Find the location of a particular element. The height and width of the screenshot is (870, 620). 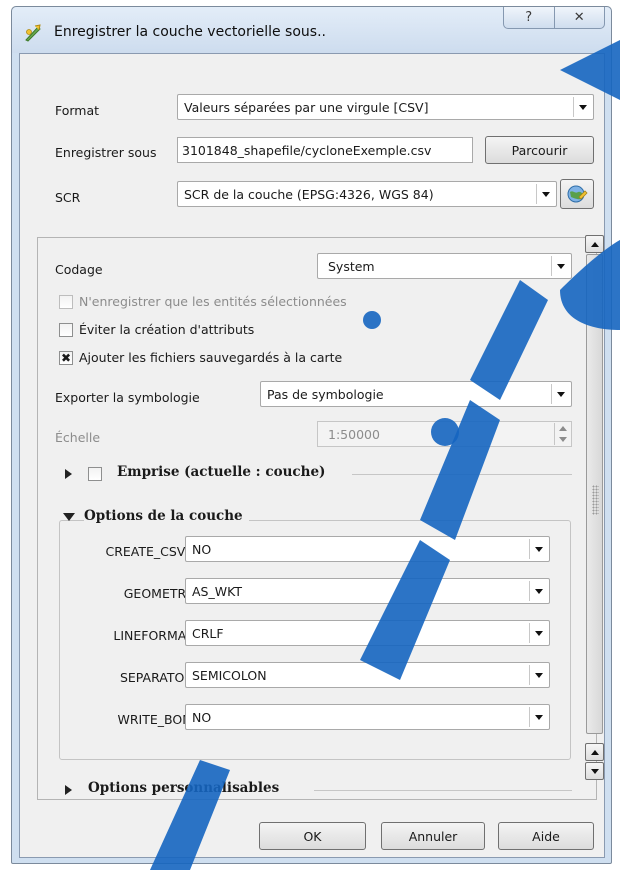

cancel-label: Annuler is located at coordinates (433, 836).